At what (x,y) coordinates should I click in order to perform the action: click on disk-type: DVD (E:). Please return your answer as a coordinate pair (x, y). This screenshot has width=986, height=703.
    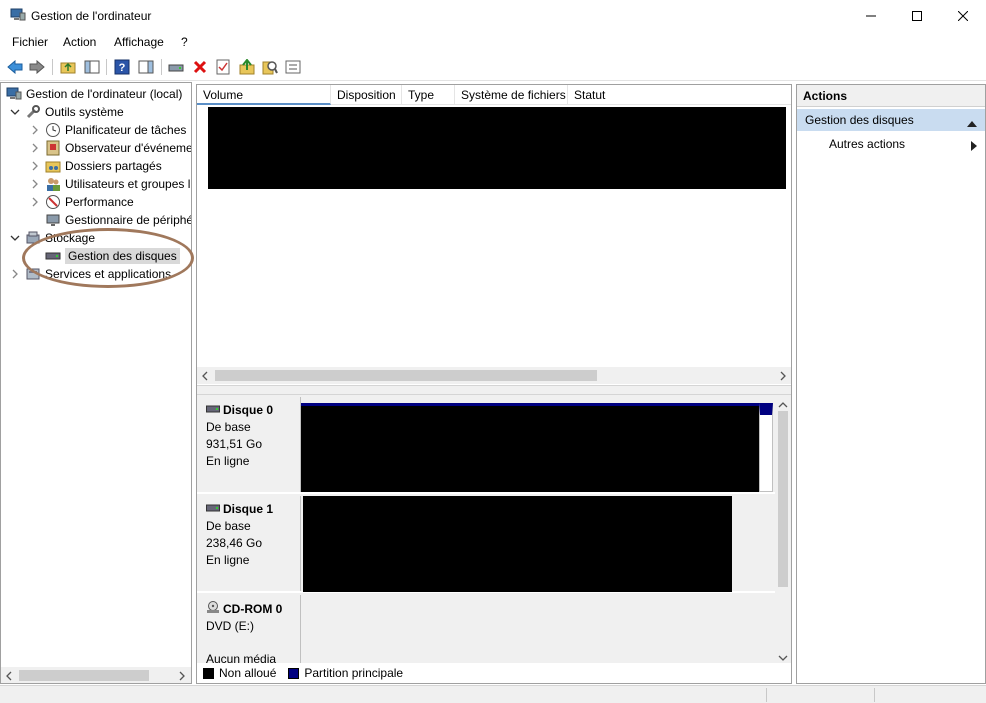
    Looking at the image, I should click on (230, 626).